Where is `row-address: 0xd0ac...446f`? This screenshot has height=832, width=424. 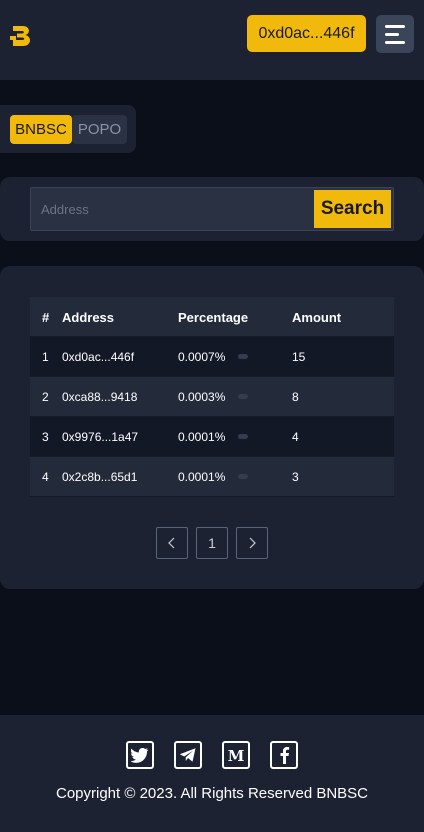
row-address: 0xd0ac...446f is located at coordinates (98, 357).